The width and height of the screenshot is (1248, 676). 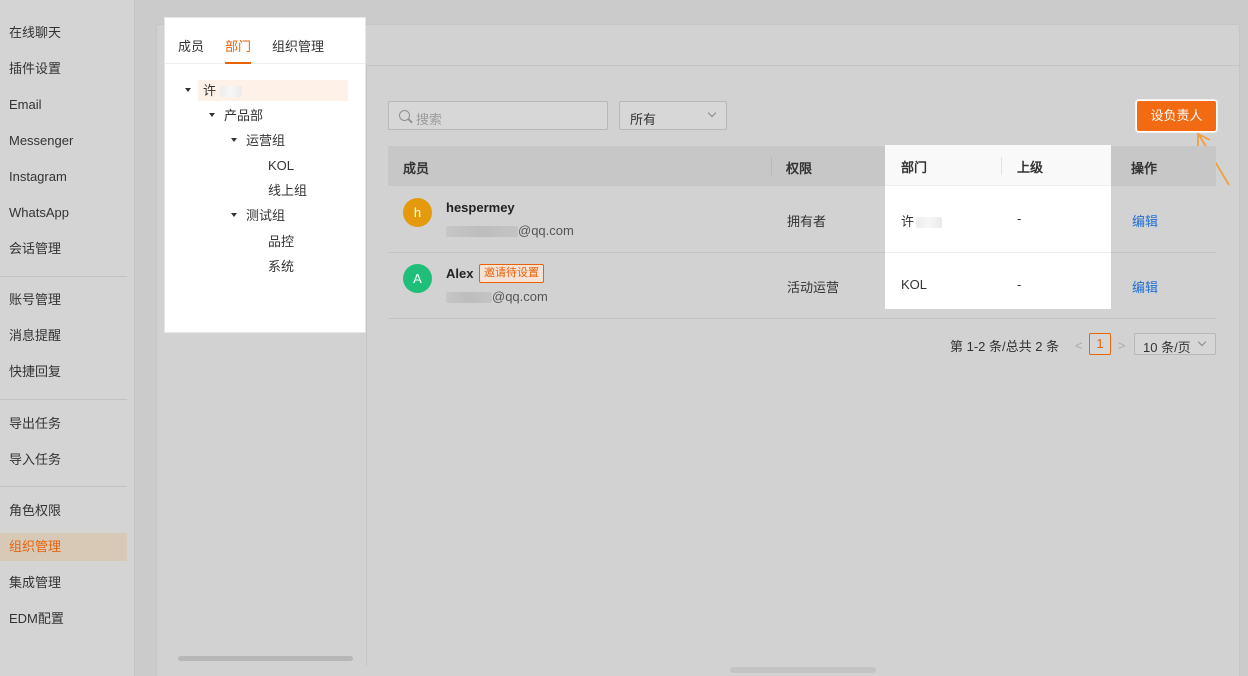 I want to click on tree-node-root: 许, so click(x=266, y=90).